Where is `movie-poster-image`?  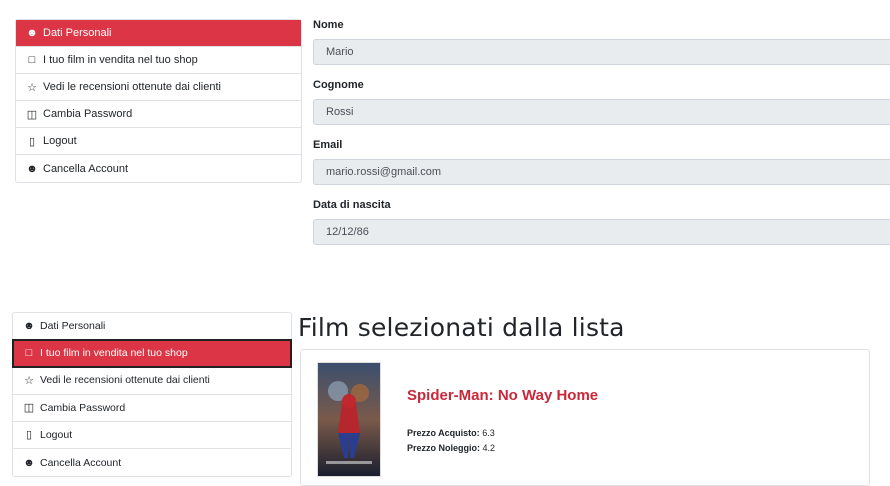
movie-poster-image is located at coordinates (349, 419).